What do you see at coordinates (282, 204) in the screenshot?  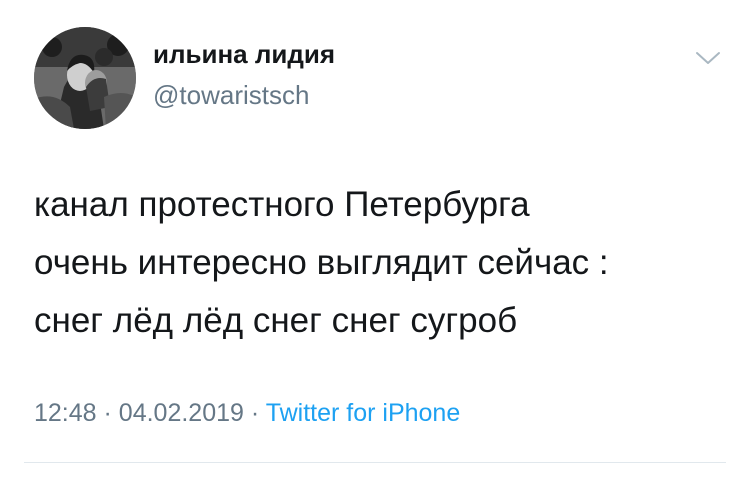 I see `tweet-text-line: канал протестного Петербурга` at bounding box center [282, 204].